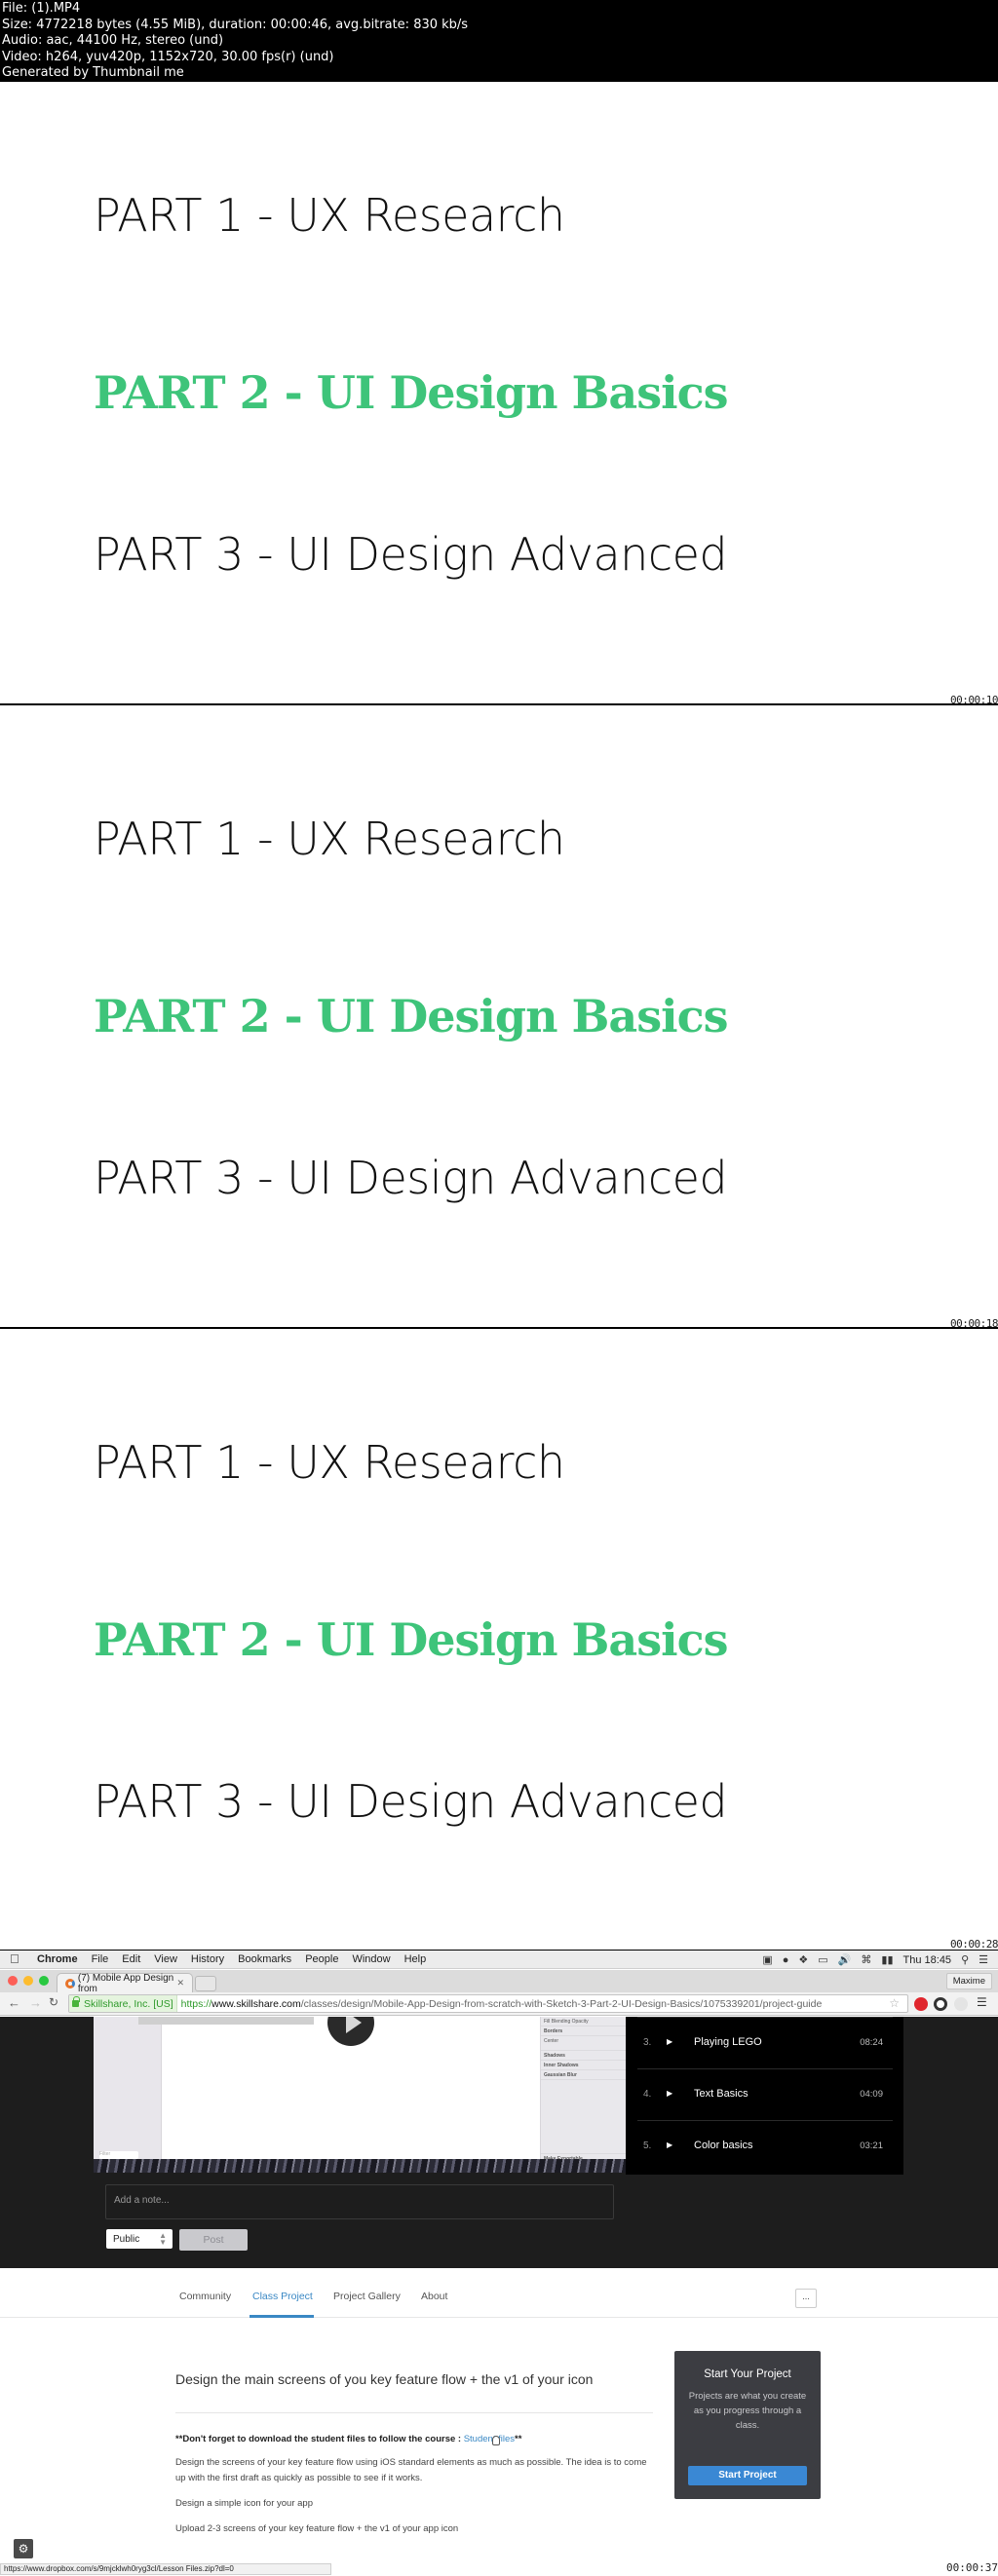 The width and height of the screenshot is (998, 2576). Describe the element at coordinates (982, 2002) in the screenshot. I see `chrome-menu-icon: ☰` at that location.